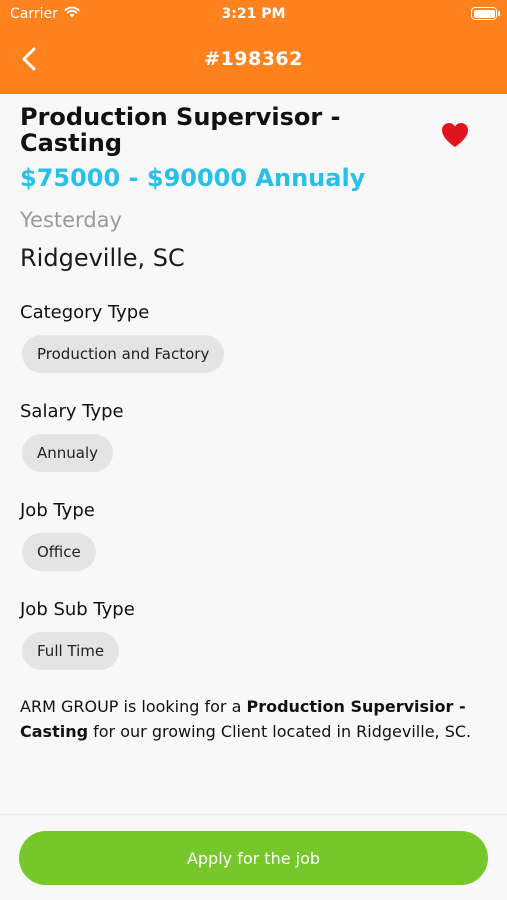 The width and height of the screenshot is (507, 900). I want to click on header: Carrier 3:21 PM #198362, so click(253, 47).